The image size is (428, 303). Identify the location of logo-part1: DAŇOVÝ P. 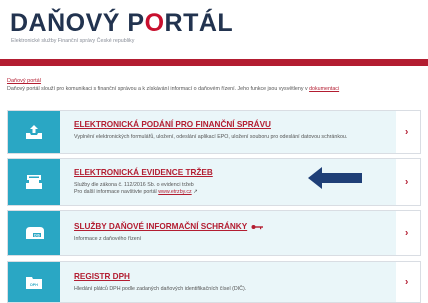
(77, 23).